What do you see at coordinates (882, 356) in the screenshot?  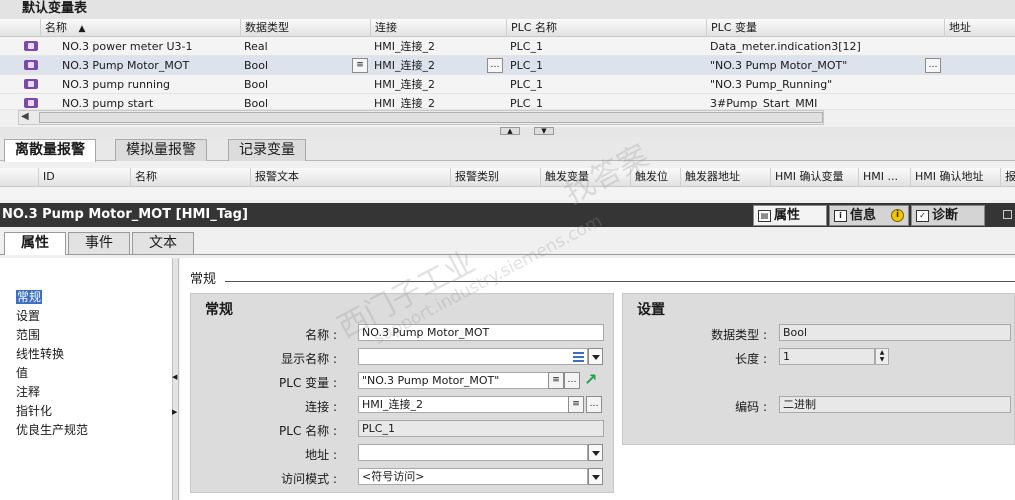 I see `length-spinner: ▲ ▼` at bounding box center [882, 356].